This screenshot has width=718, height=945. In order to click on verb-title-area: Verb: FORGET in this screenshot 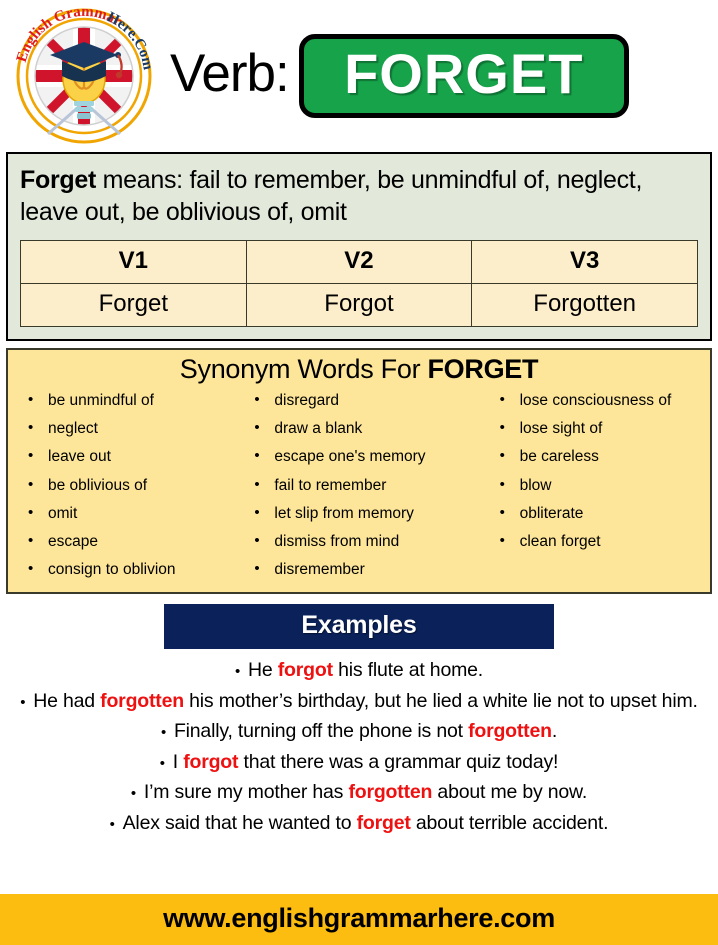, I will do `click(434, 76)`.